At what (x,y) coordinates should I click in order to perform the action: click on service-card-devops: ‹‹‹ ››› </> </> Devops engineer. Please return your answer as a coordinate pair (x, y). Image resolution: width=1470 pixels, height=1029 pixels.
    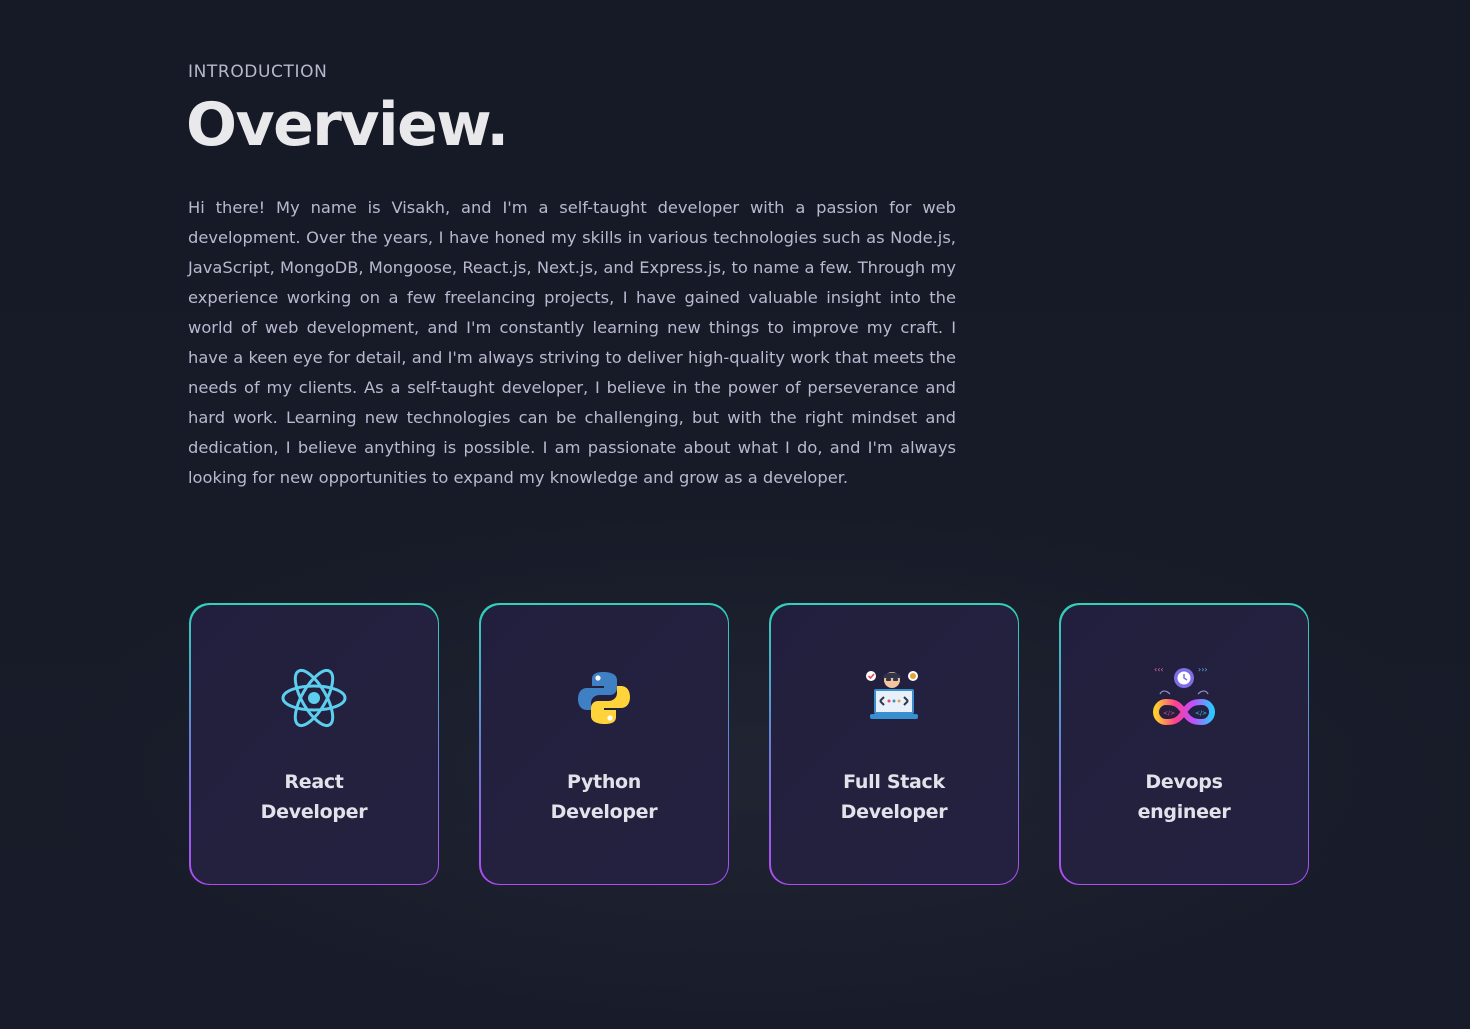
    Looking at the image, I should click on (1184, 744).